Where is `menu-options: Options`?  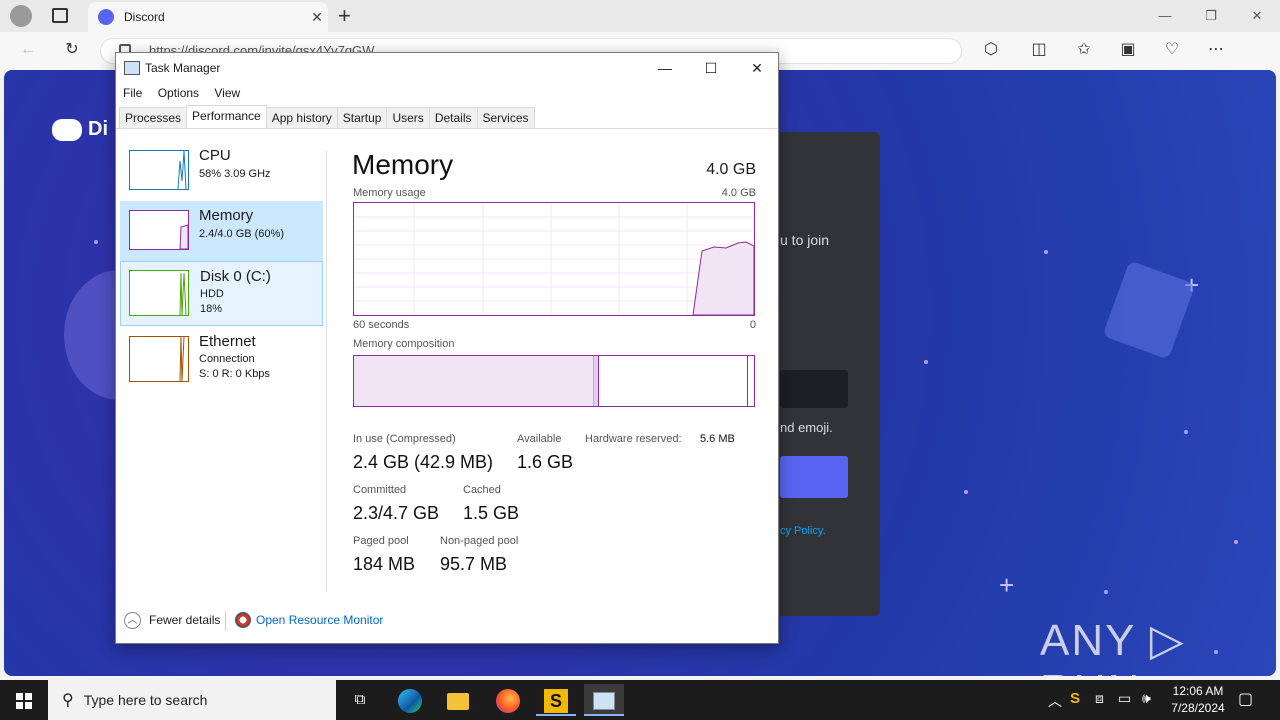 menu-options: Options is located at coordinates (178, 93).